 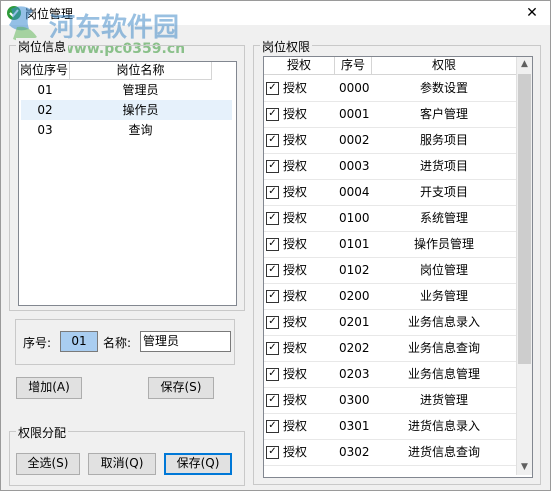 What do you see at coordinates (524, 64) in the screenshot?
I see `scroll-up-icon: ▲` at bounding box center [524, 64].